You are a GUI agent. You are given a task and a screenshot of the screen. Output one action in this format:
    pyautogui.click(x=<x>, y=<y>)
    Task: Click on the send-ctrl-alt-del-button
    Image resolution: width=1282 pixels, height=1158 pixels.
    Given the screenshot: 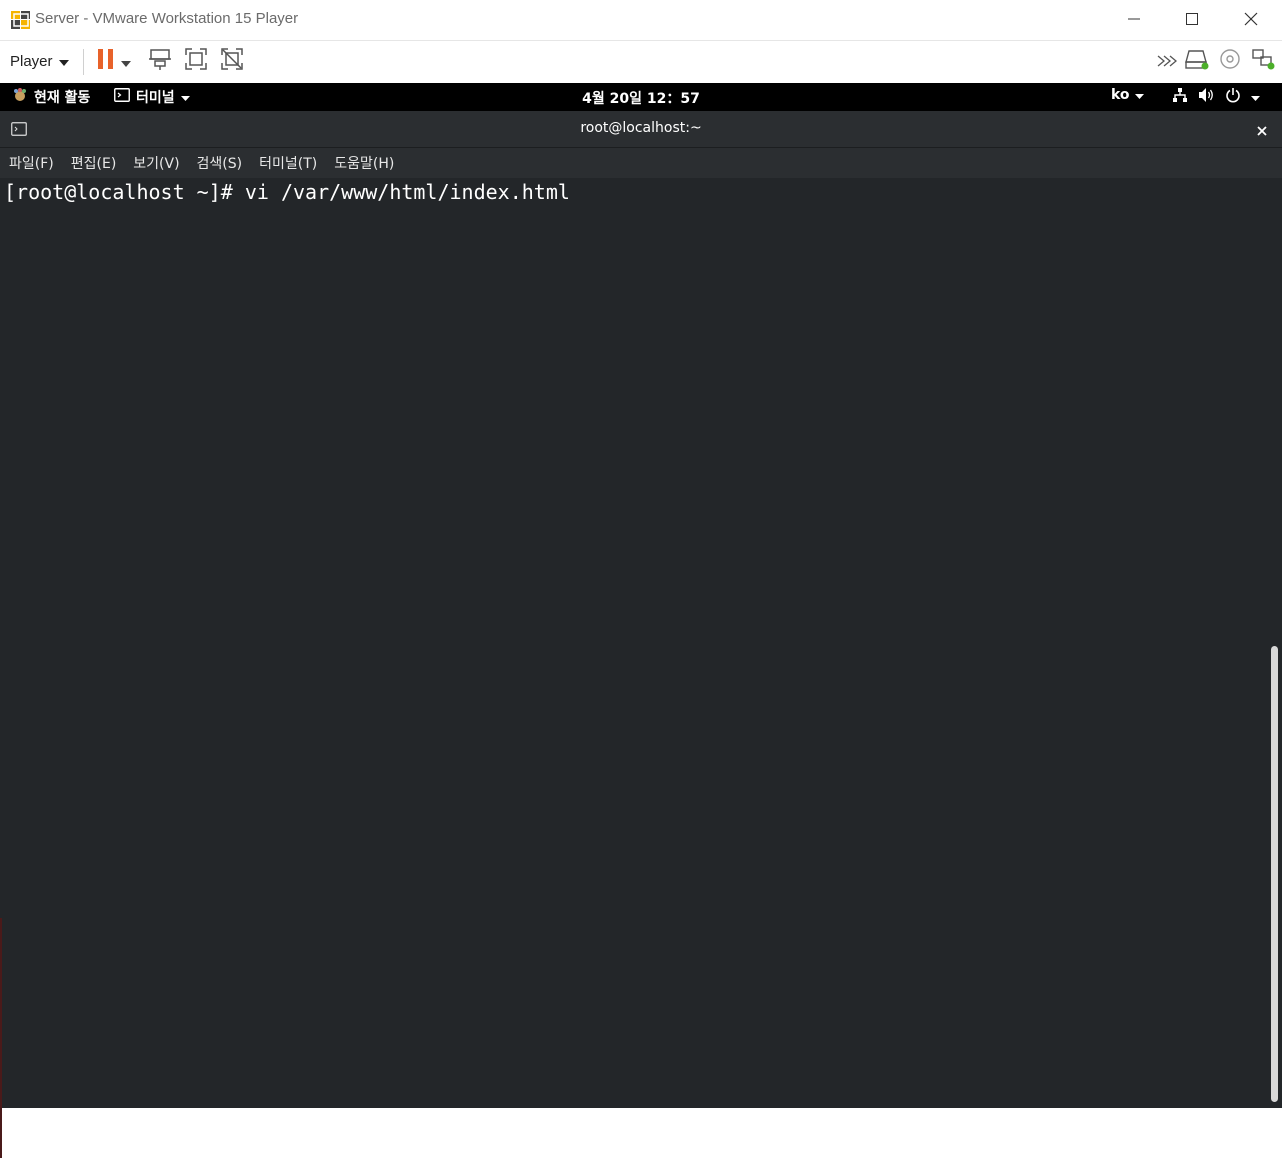 What is the action you would take?
    pyautogui.click(x=160, y=61)
    